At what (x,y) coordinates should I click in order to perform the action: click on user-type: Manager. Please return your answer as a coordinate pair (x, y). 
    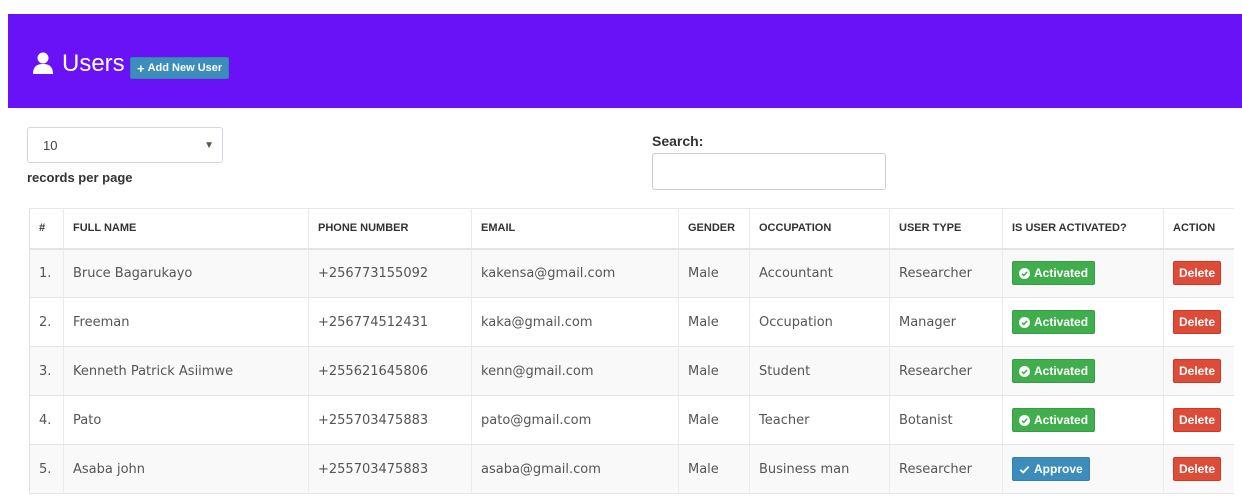
    Looking at the image, I should click on (946, 322).